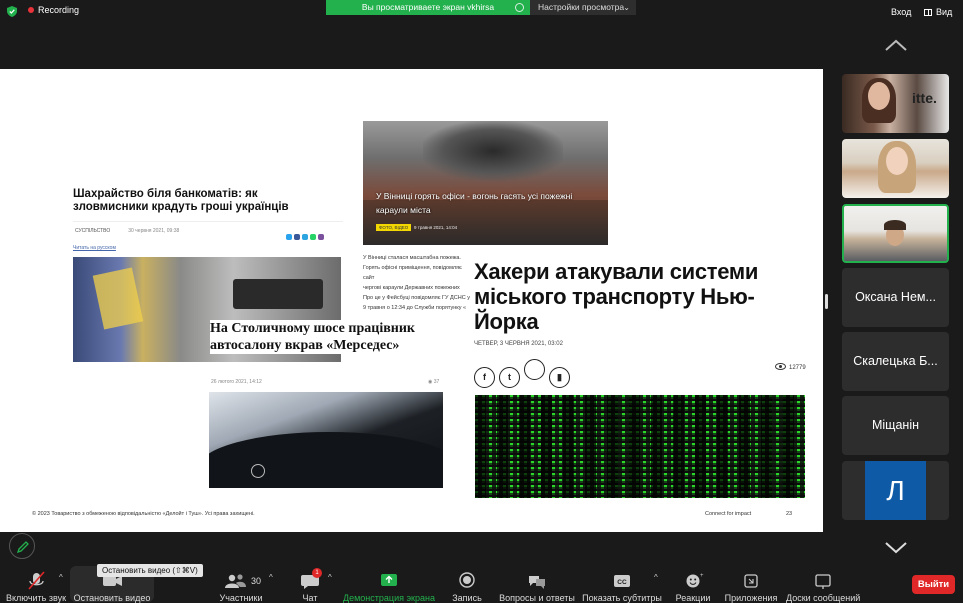 The width and height of the screenshot is (963, 603). I want to click on chevron-up-icon, so click(896, 45).